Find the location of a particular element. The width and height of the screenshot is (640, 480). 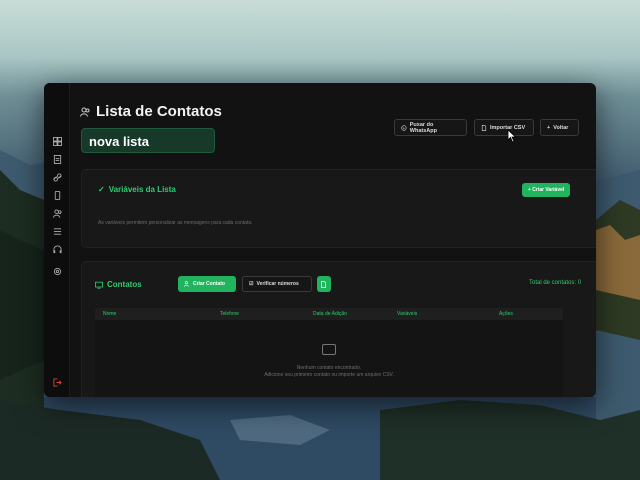

pull-from-whatsapp-label: Puxar do WhatsApp is located at coordinates (423, 127).